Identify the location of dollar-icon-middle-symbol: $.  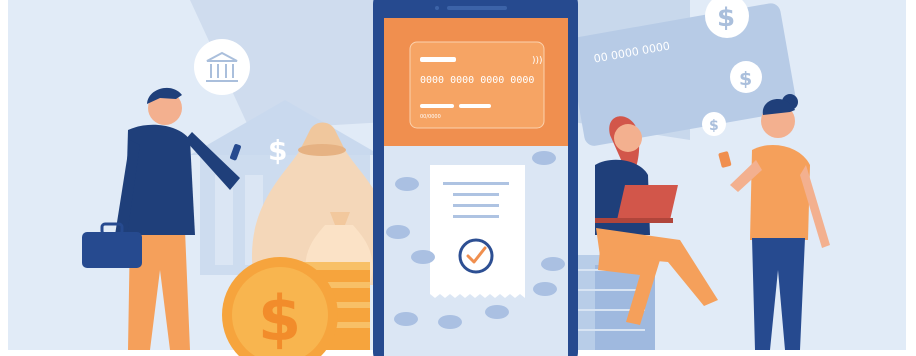
(745, 79).